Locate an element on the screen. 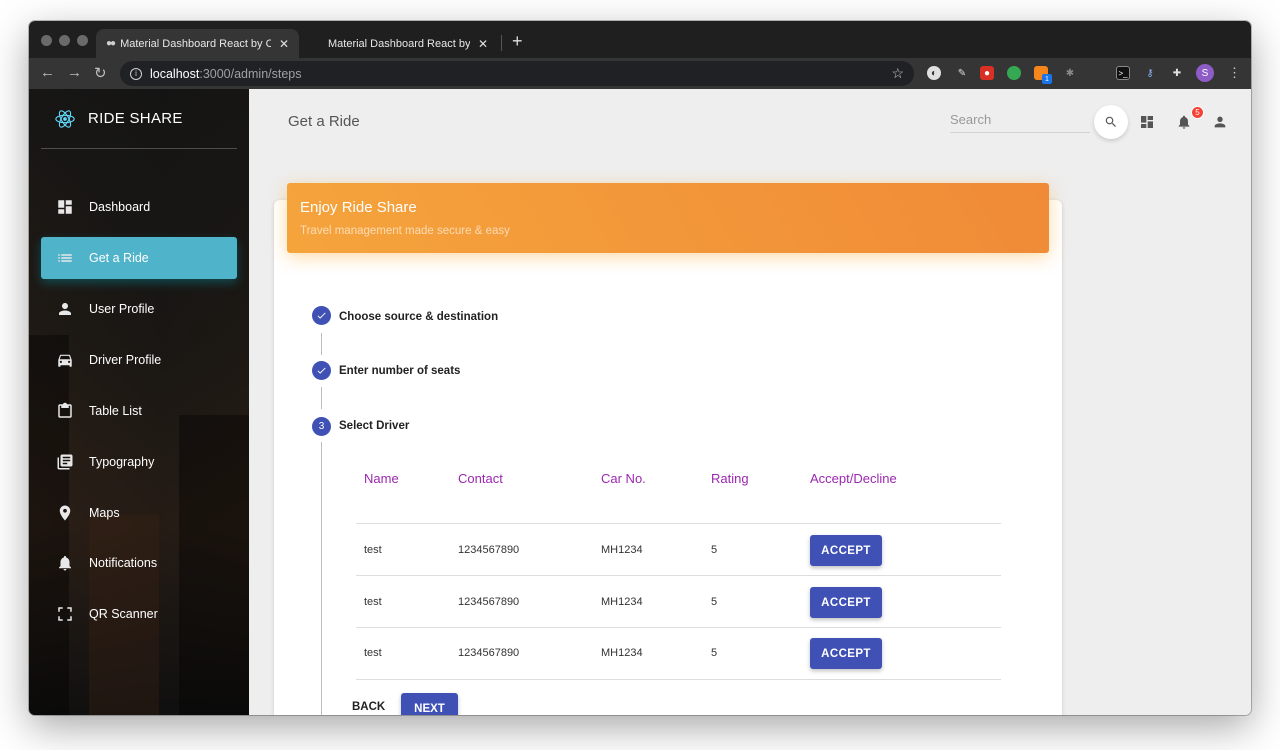  back-arrow-icon: ← is located at coordinates (47, 72).